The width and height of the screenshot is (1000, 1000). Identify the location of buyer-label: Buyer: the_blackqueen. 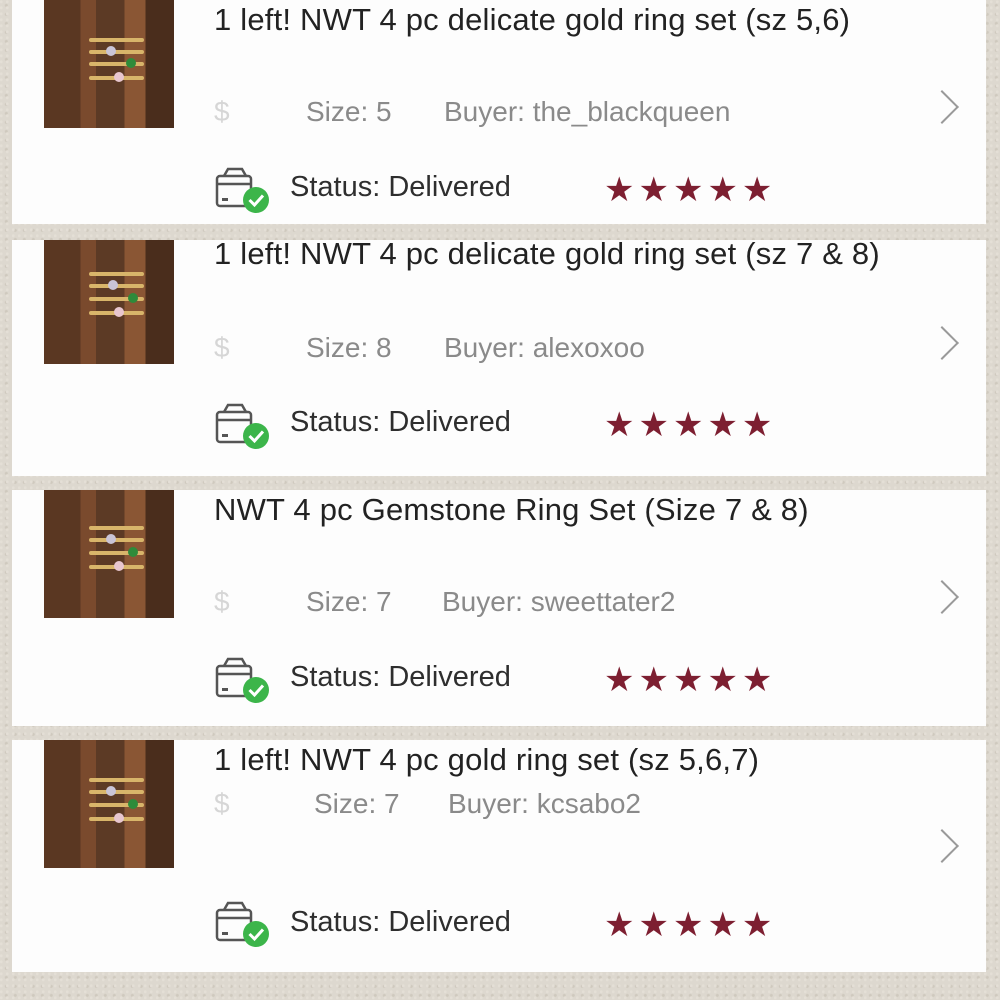
(587, 111).